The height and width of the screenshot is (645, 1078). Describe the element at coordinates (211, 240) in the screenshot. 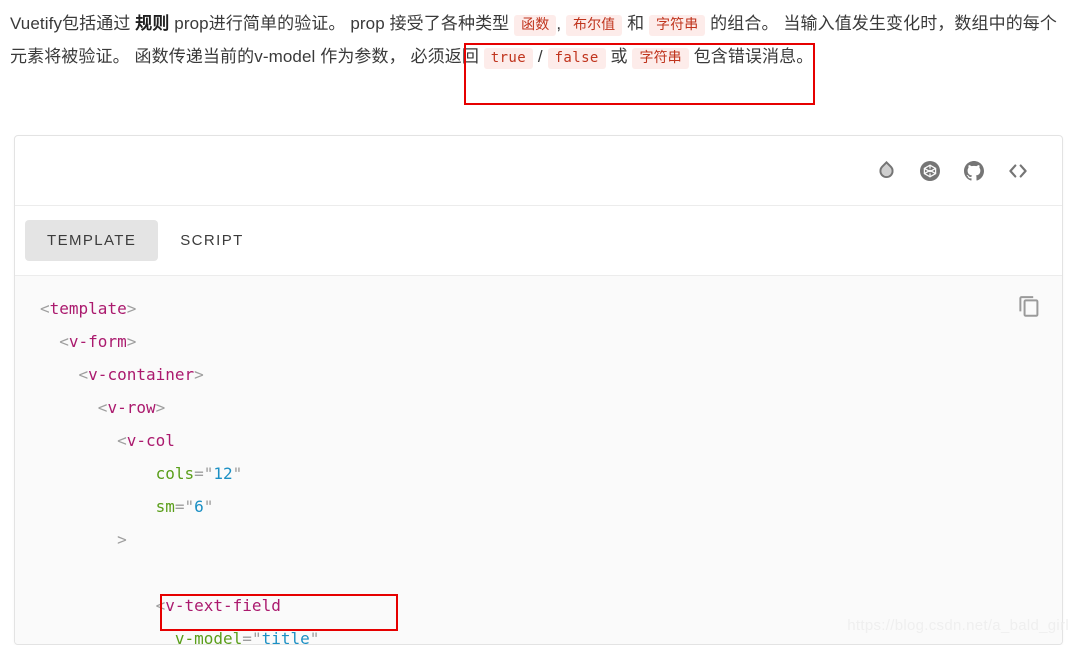

I see `tab-script: SCRIPT` at that location.